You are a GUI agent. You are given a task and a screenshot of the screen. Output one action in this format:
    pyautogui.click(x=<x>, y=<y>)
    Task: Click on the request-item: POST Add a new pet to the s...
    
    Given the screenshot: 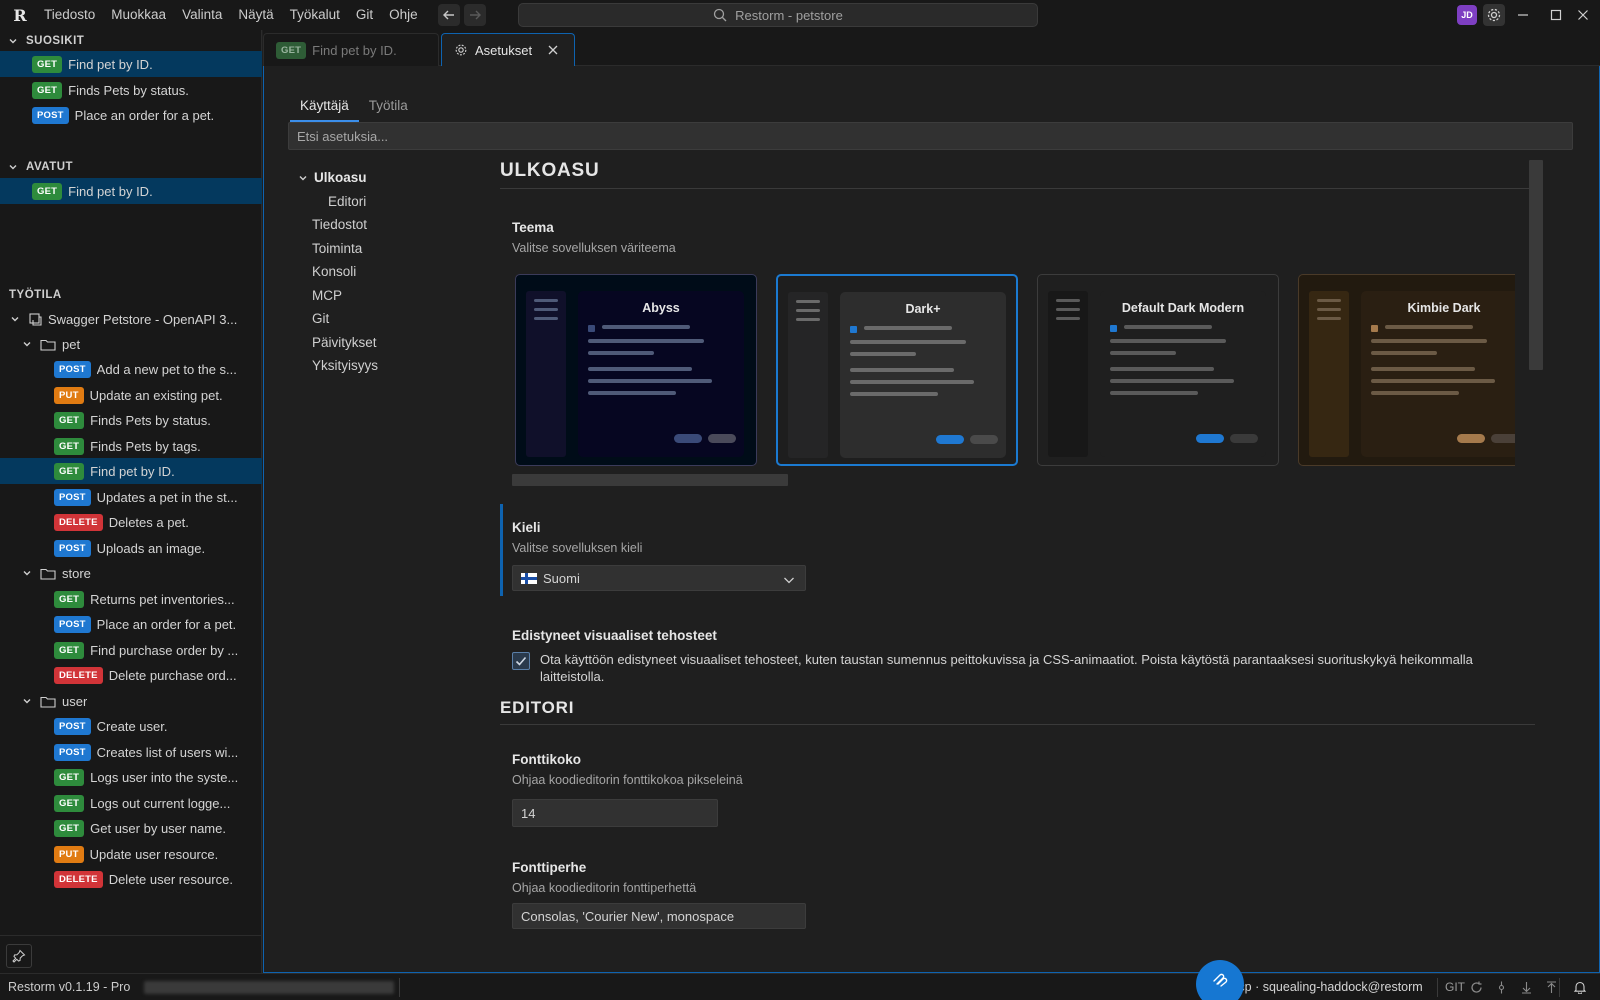 What is the action you would take?
    pyautogui.click(x=131, y=369)
    